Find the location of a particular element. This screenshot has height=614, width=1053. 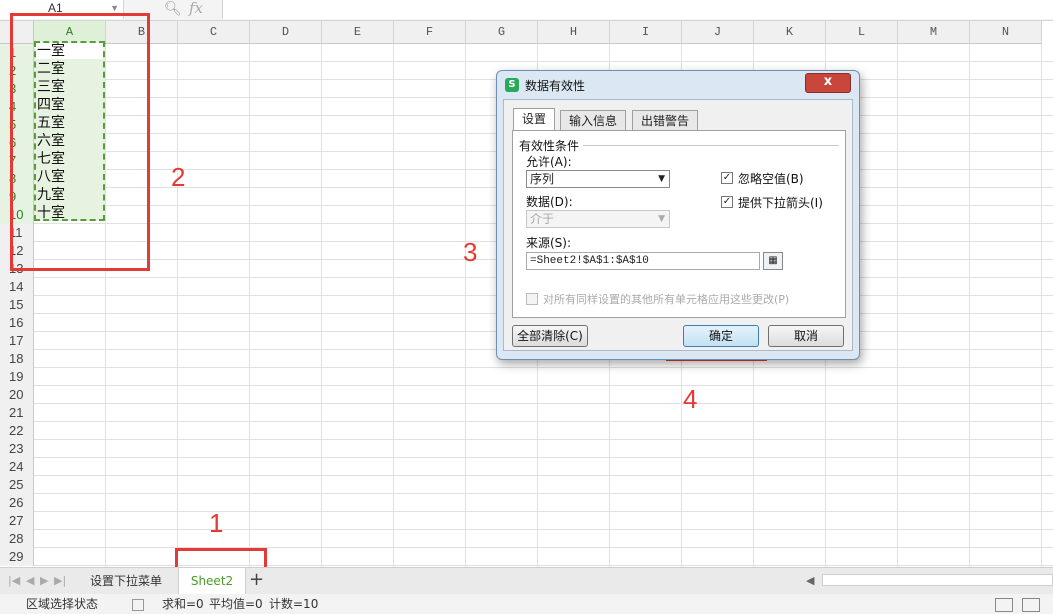

row-header-28: 28 is located at coordinates (17, 539).